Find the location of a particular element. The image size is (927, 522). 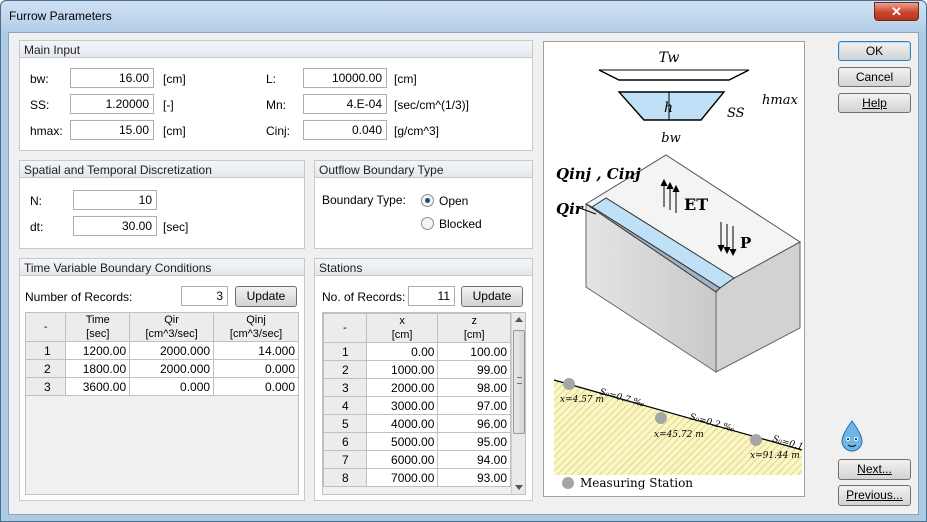

table-row: 6 5000.00 95.00 is located at coordinates (417, 441).